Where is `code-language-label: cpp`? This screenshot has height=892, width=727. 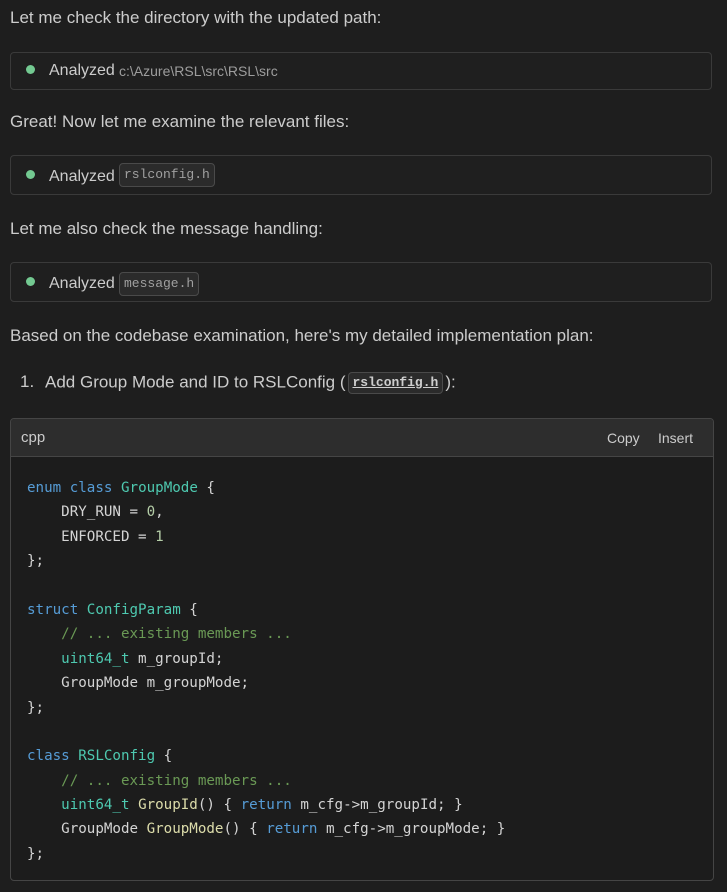 code-language-label: cpp is located at coordinates (33, 437).